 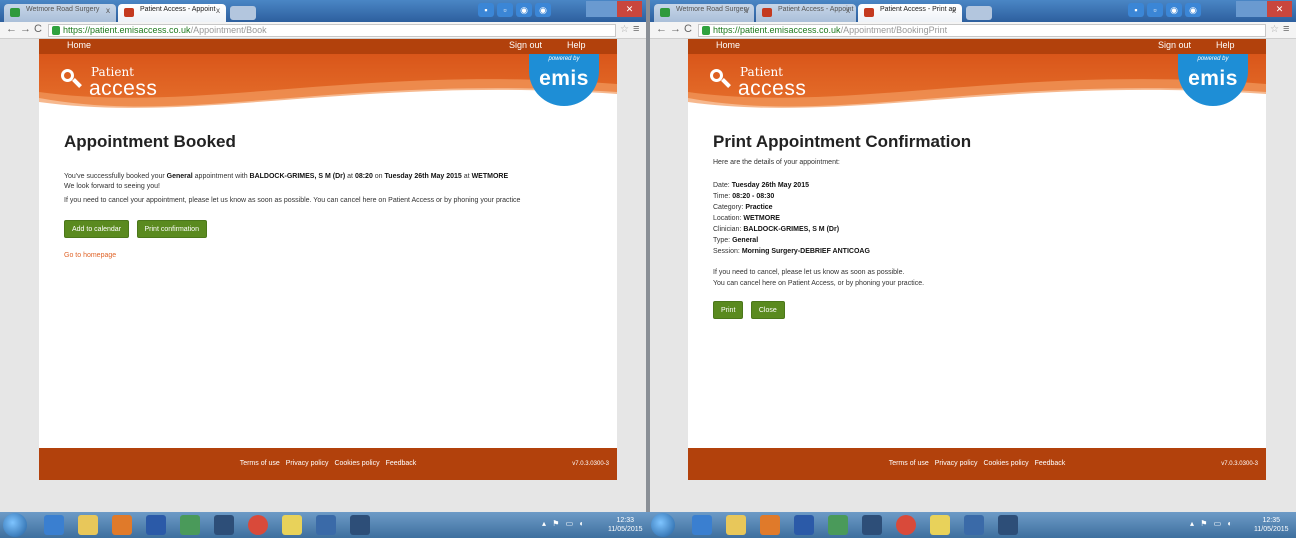 I want to click on print-confirmation-button: Print confirmation, so click(x=171, y=229).